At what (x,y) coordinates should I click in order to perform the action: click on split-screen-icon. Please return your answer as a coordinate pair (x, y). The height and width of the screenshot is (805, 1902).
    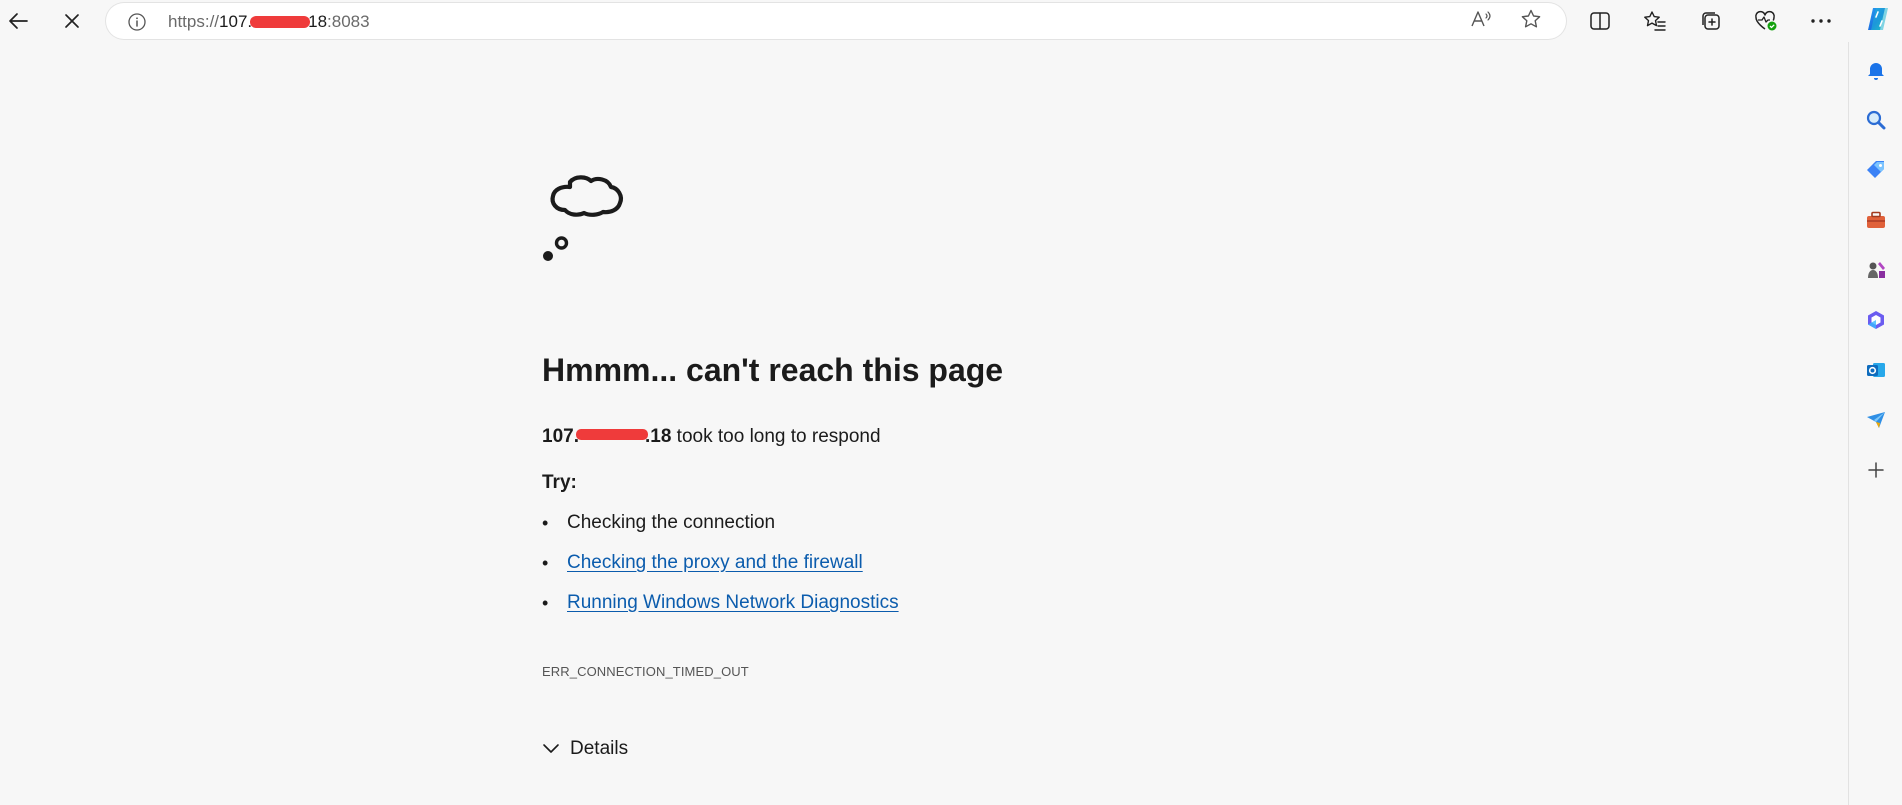
    Looking at the image, I should click on (1600, 21).